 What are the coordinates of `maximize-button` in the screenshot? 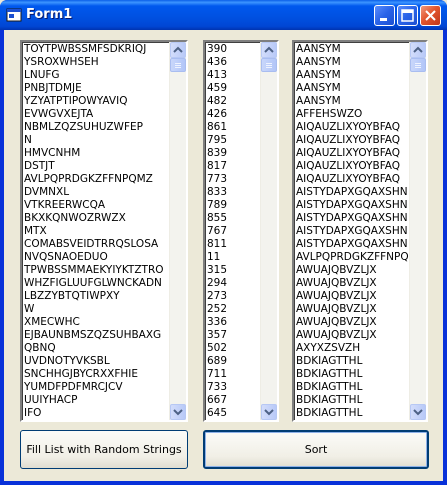 It's located at (407, 15).